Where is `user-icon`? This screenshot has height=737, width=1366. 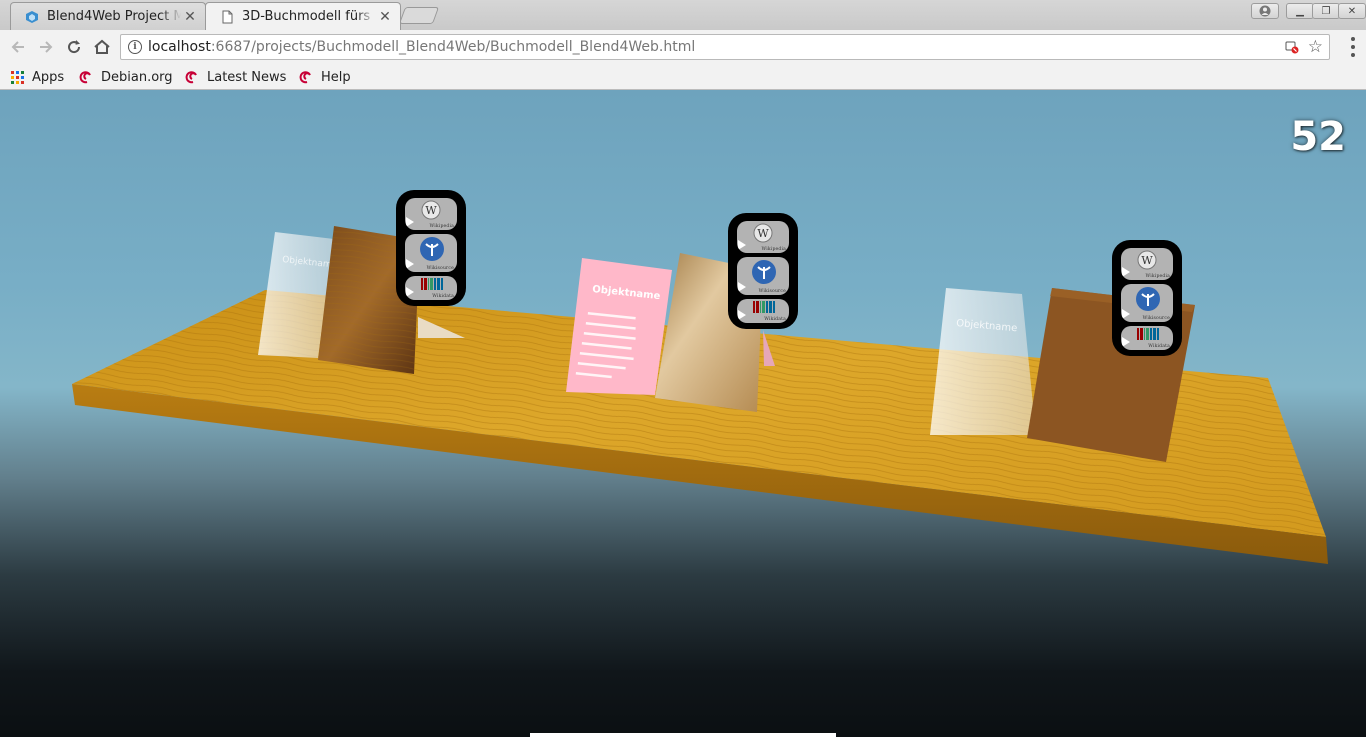 user-icon is located at coordinates (1265, 11).